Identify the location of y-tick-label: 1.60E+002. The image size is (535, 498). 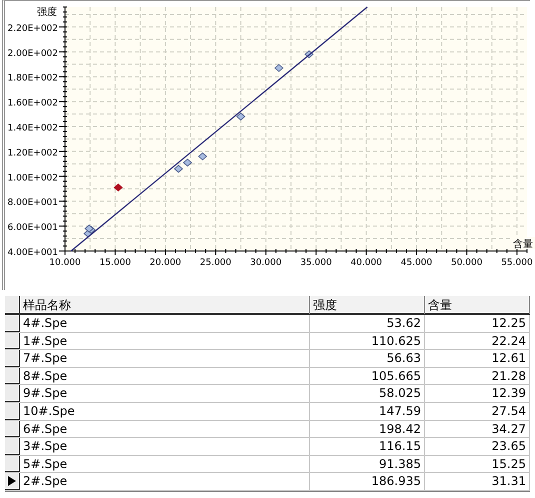
(33, 103).